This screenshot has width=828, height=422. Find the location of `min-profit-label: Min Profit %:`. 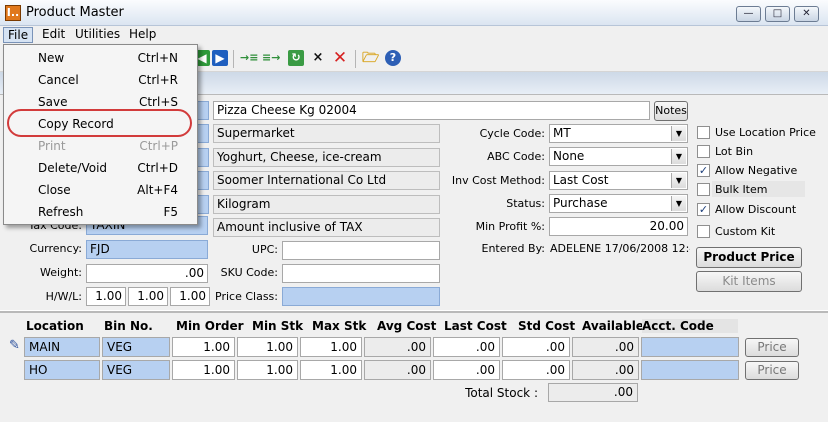

min-profit-label: Min Profit %: is located at coordinates (510, 226).